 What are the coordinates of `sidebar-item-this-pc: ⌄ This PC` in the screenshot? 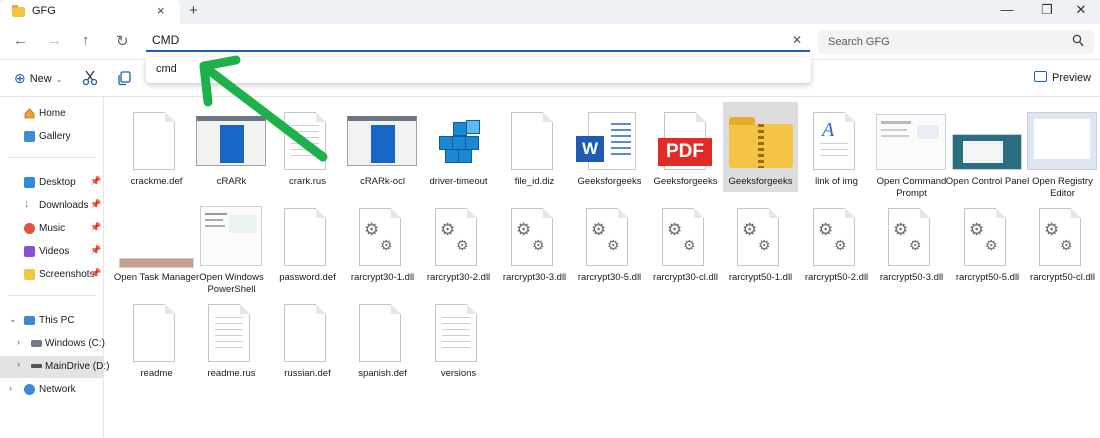 It's located at (51, 321).